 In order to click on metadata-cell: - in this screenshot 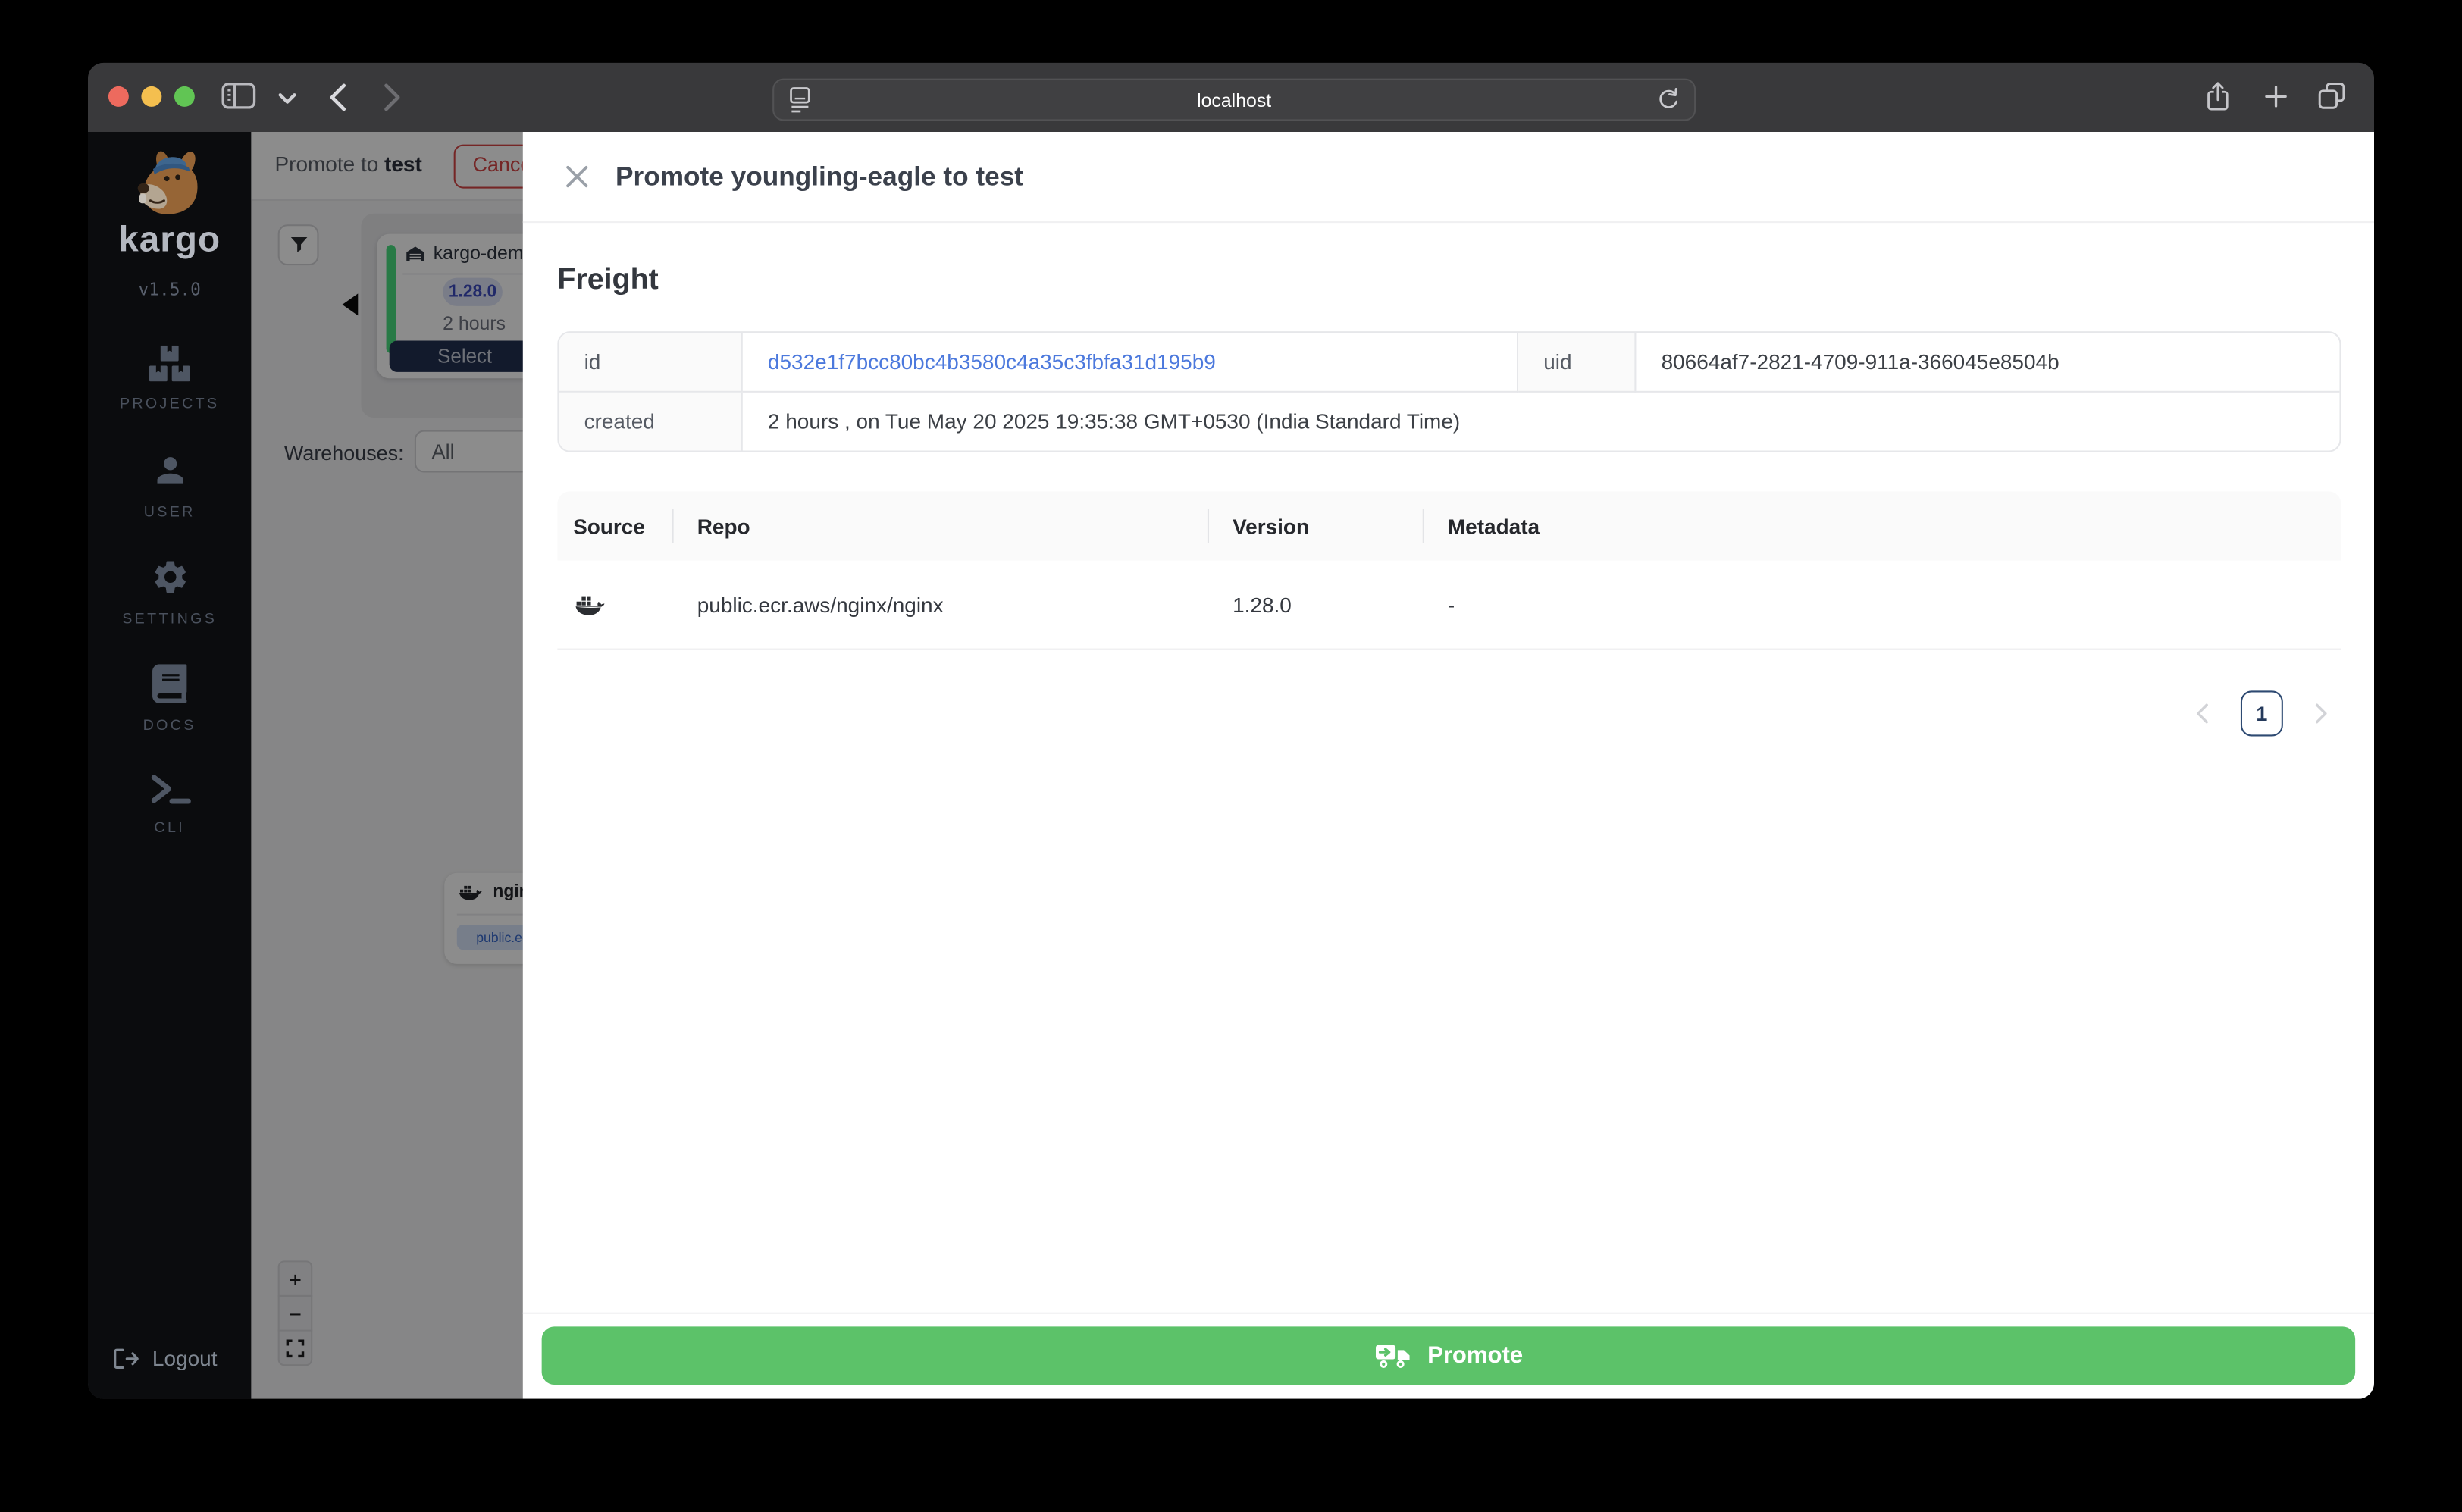, I will do `click(1451, 604)`.